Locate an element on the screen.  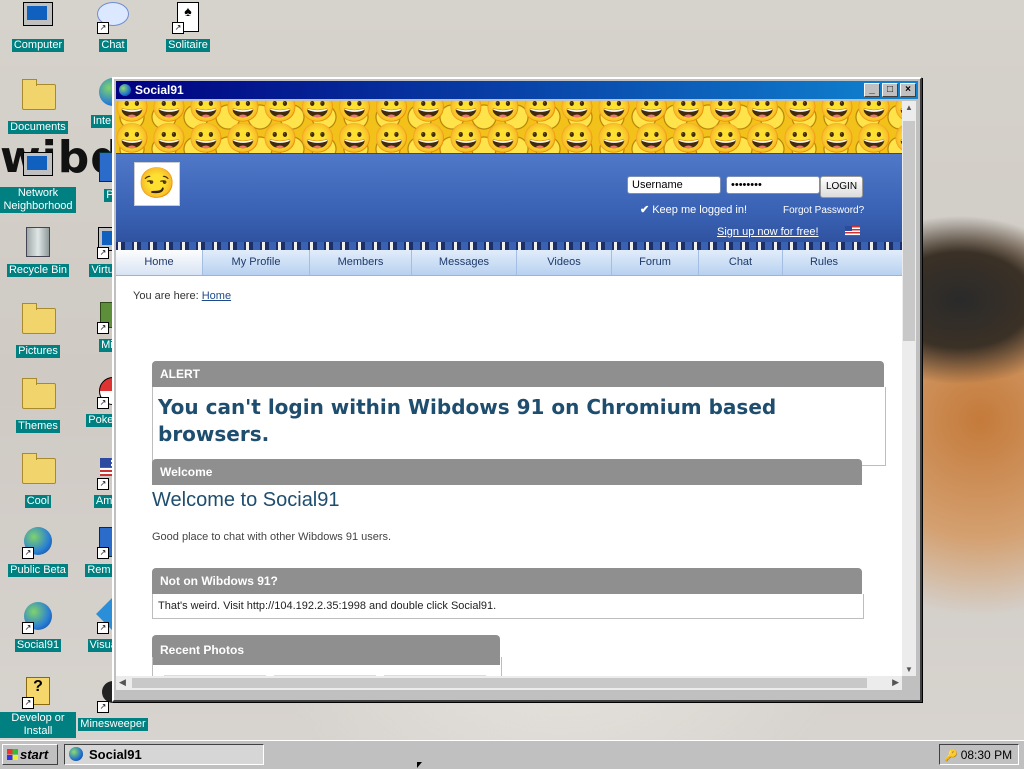
desktop-icon-develop-install: ? ↗ Develop or Install is located at coordinates (38, 707).